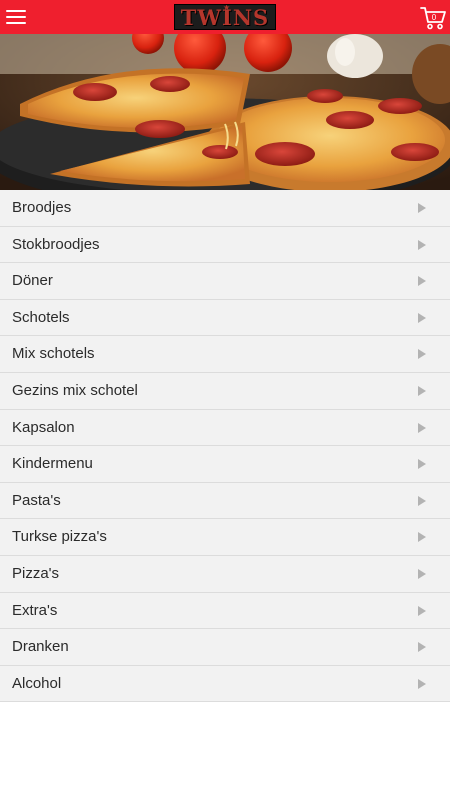 This screenshot has height=800, width=450. Describe the element at coordinates (41, 317) in the screenshot. I see `menu-item-label: Schotels` at that location.